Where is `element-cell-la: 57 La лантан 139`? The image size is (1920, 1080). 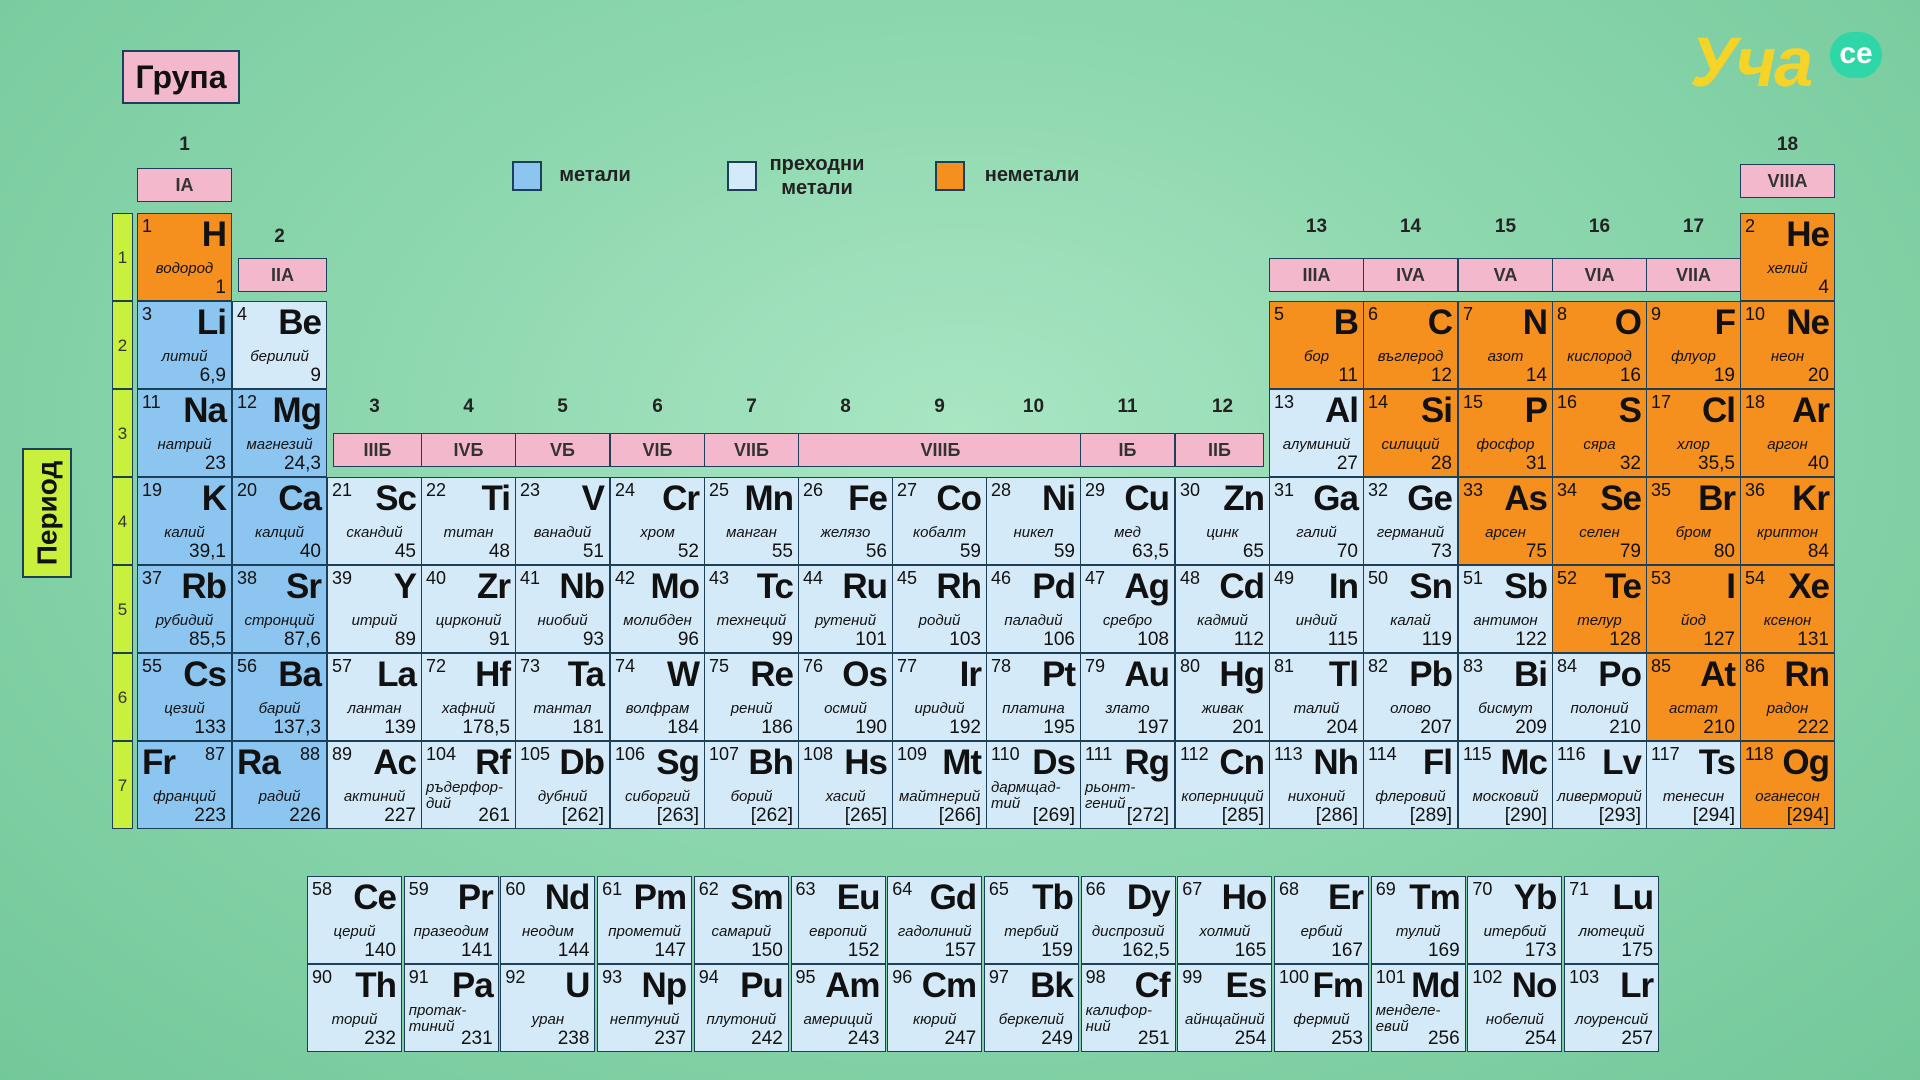 element-cell-la: 57 La лантан 139 is located at coordinates (374, 697).